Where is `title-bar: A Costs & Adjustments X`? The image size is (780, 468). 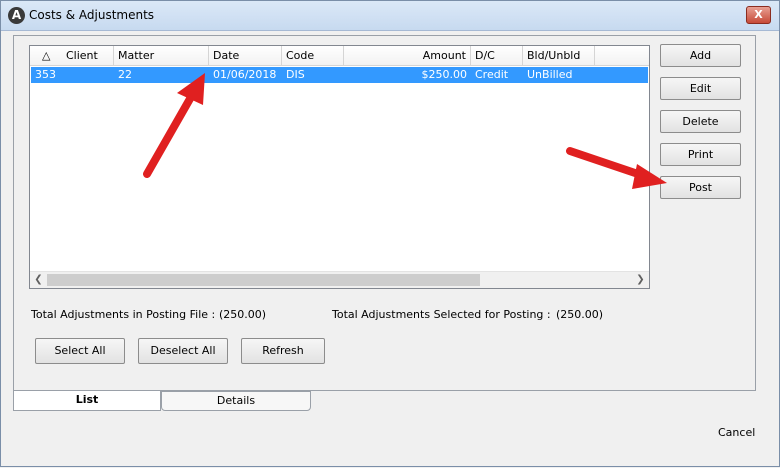
title-bar: A Costs & Adjustments X is located at coordinates (390, 16).